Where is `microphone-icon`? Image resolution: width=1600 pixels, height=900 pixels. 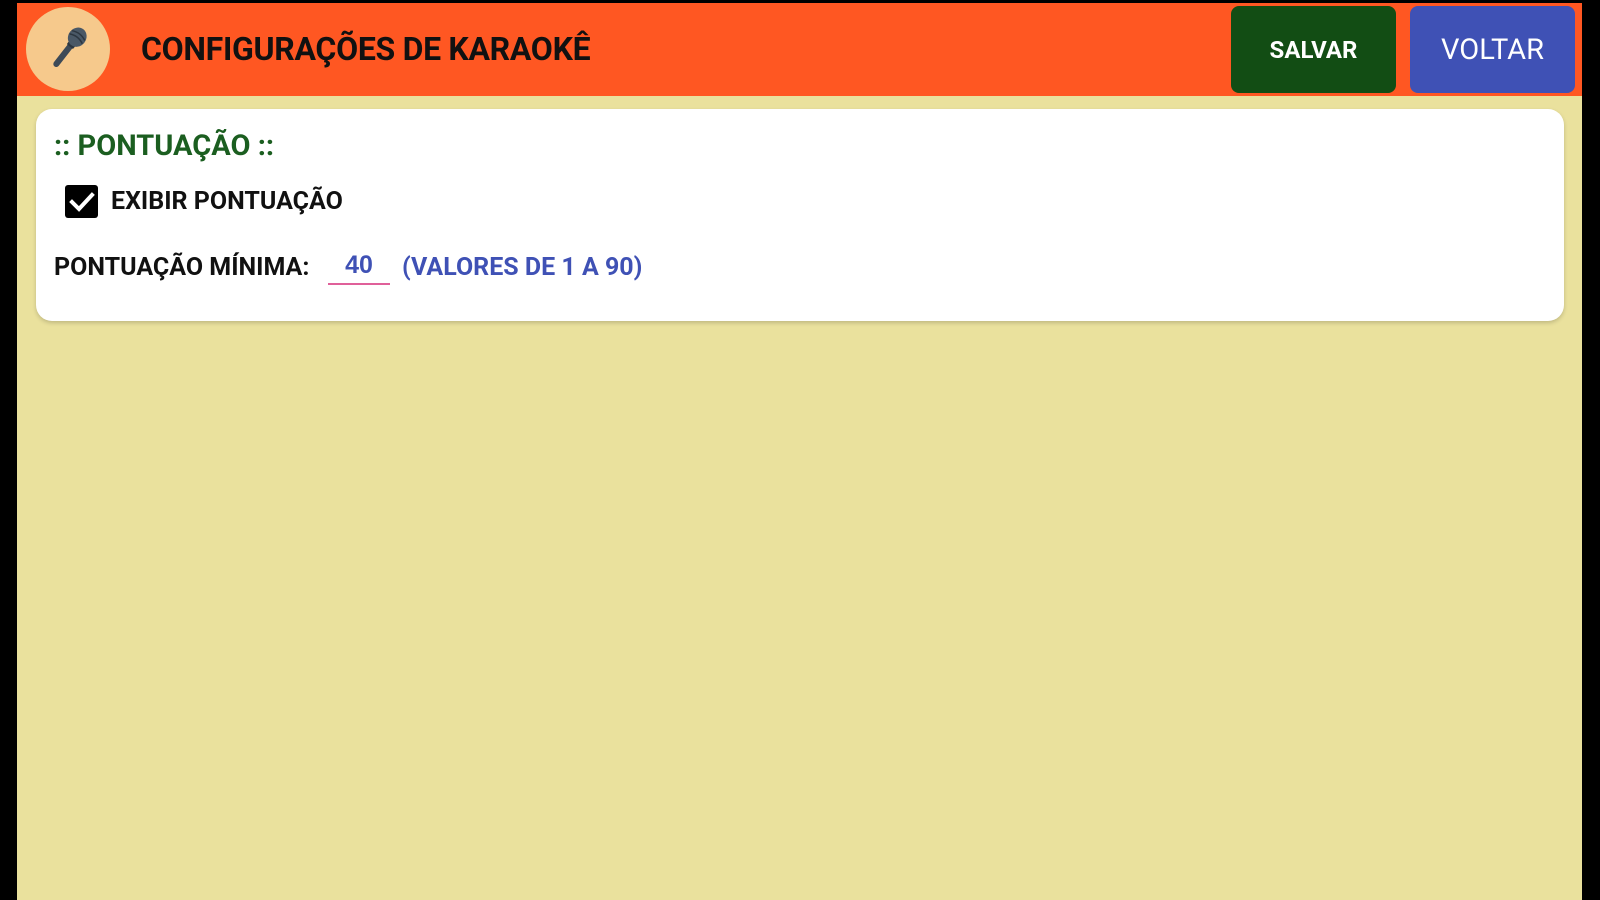
microphone-icon is located at coordinates (68, 49).